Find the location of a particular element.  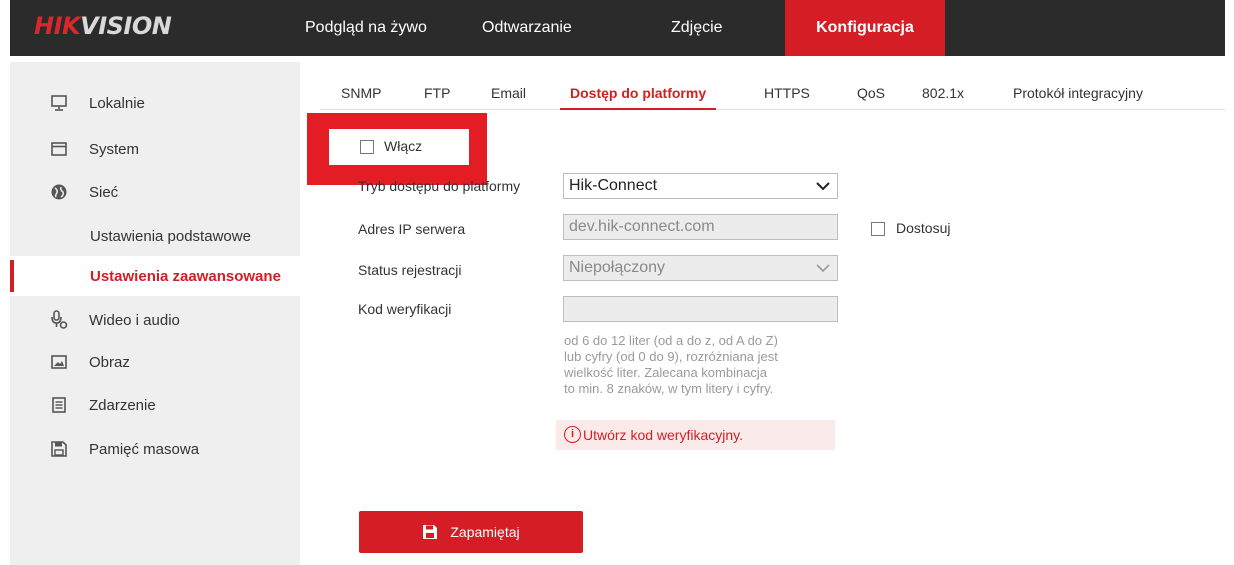

tab-platform-access: Dostęp do platformy is located at coordinates (638, 94).